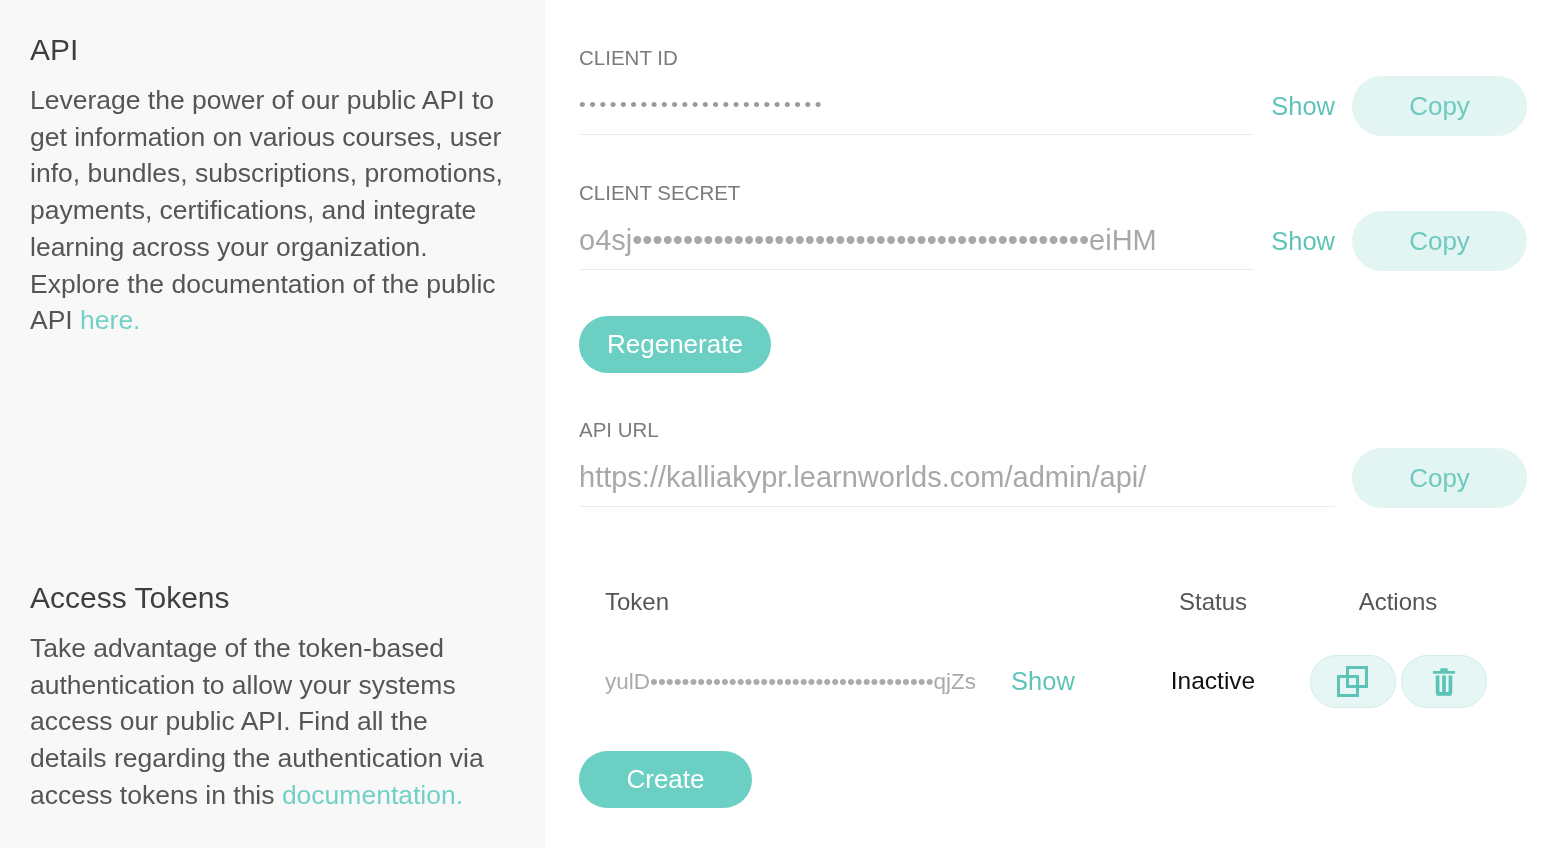  I want to click on column-header: Actions, so click(1398, 602).